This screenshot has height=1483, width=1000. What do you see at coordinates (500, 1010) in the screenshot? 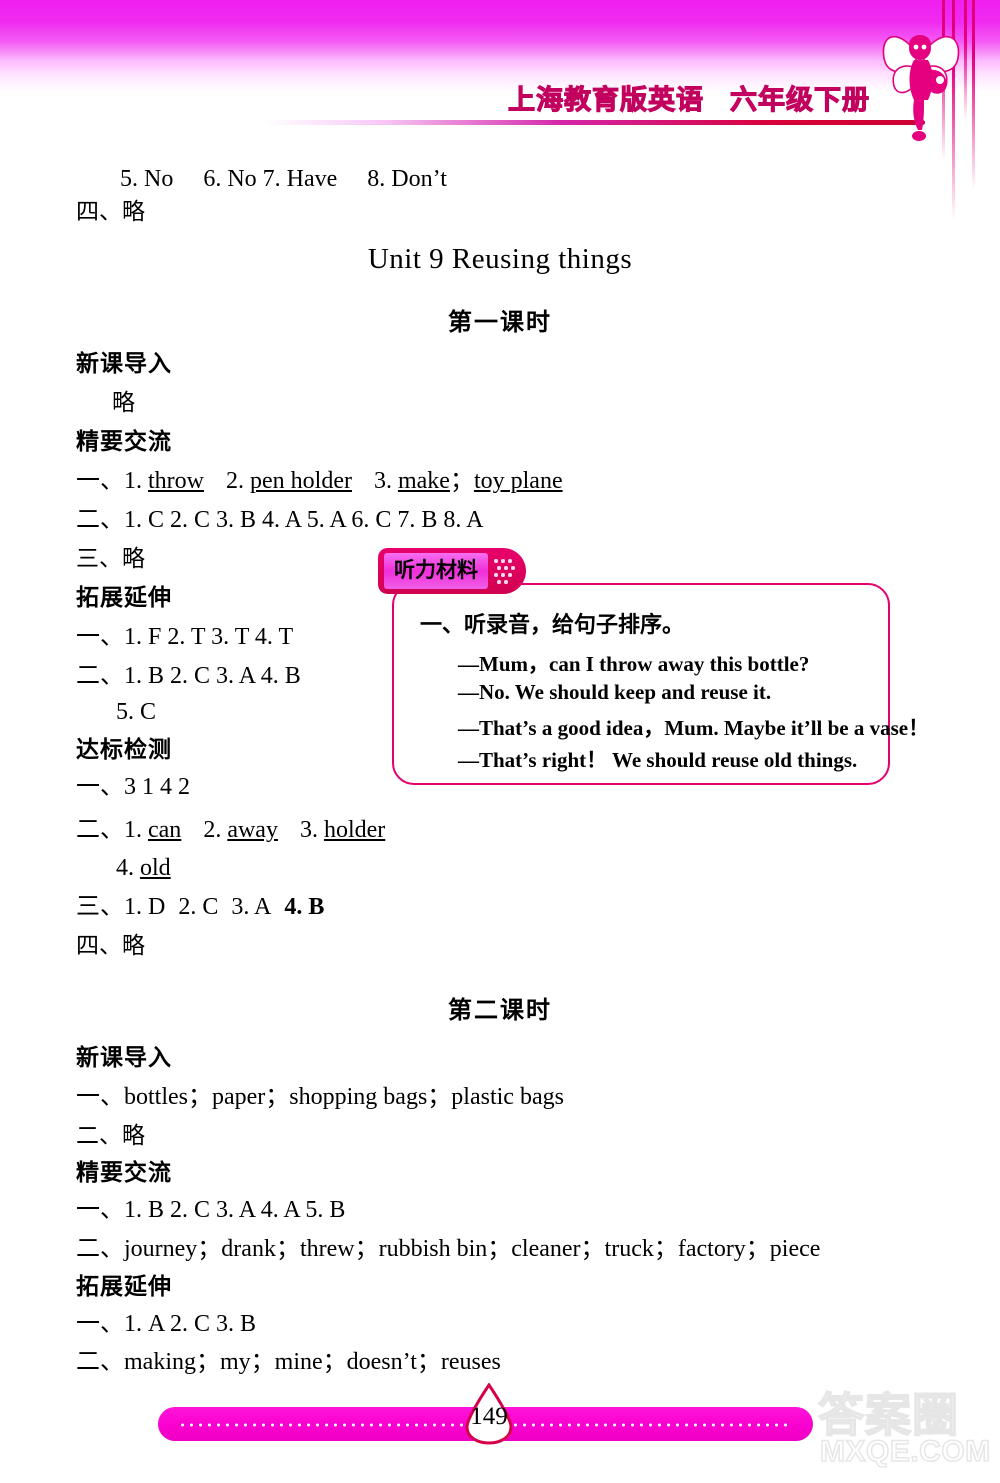
I see `lesson2-title: 第二课时` at bounding box center [500, 1010].